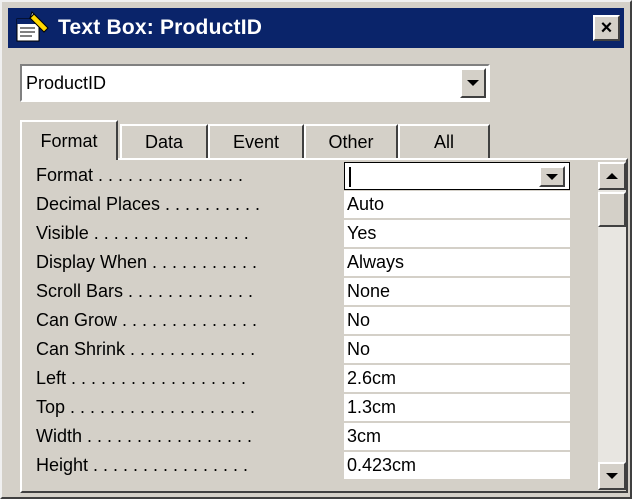 The width and height of the screenshot is (632, 499). What do you see at coordinates (66, 83) in the screenshot?
I see `object-selector-value: ProductID` at bounding box center [66, 83].